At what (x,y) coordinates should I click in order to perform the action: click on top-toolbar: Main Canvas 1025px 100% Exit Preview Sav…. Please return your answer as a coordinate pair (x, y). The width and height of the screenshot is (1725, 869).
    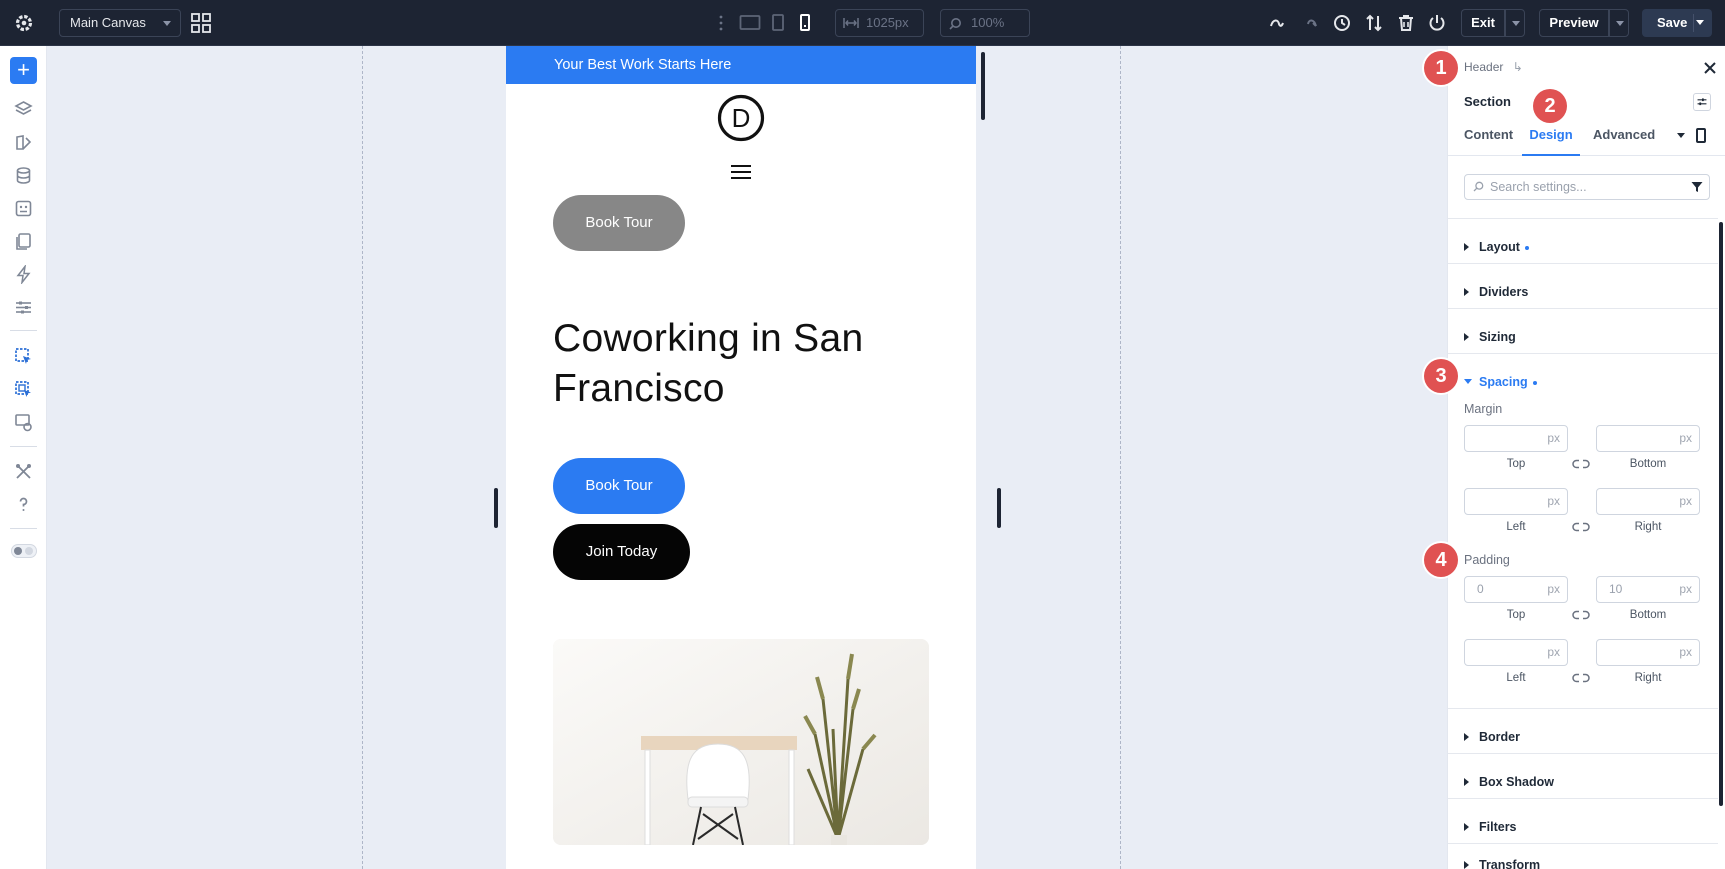
    Looking at the image, I should click on (862, 23).